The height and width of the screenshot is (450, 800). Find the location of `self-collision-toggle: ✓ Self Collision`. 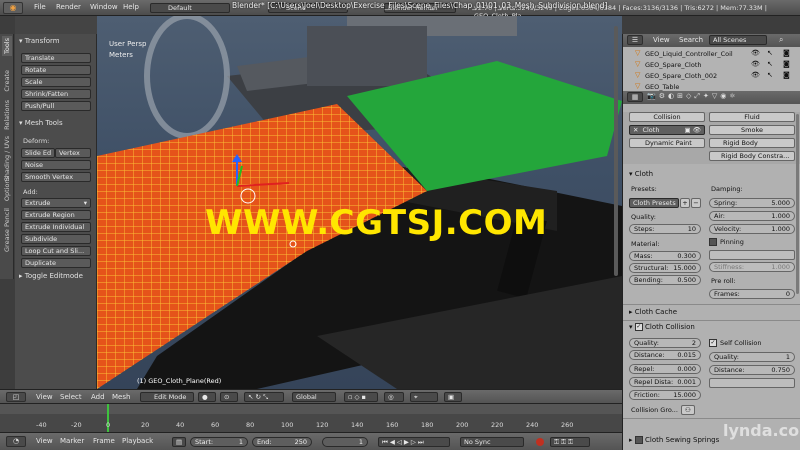

self-collision-toggle: ✓ Self Collision is located at coordinates (735, 343).